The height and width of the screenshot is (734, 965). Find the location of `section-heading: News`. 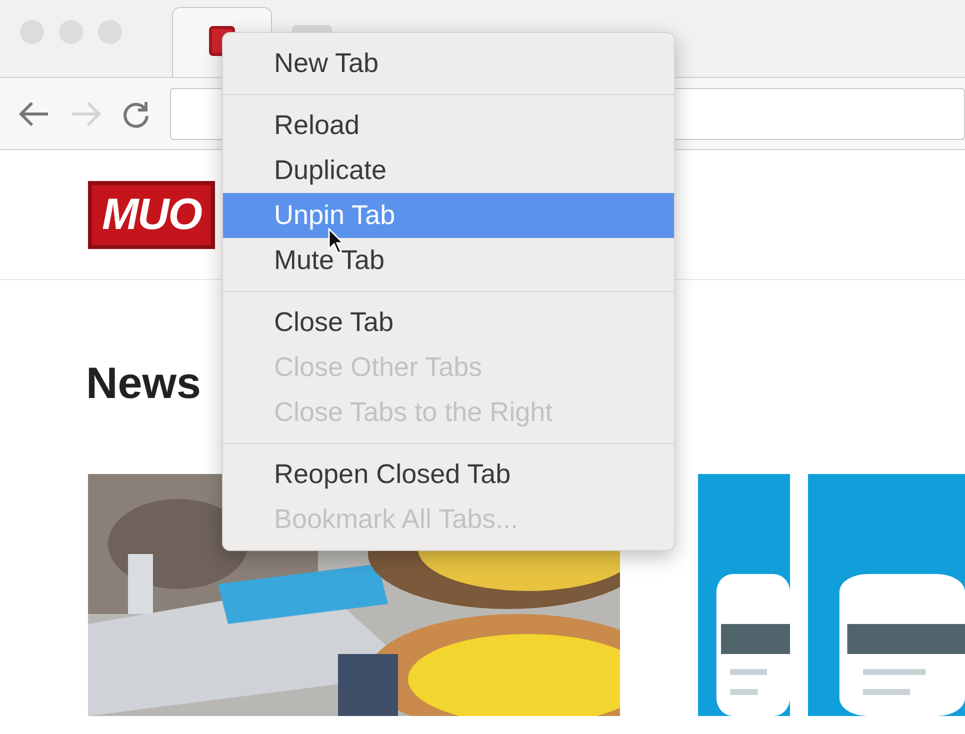

section-heading: News is located at coordinates (143, 384).